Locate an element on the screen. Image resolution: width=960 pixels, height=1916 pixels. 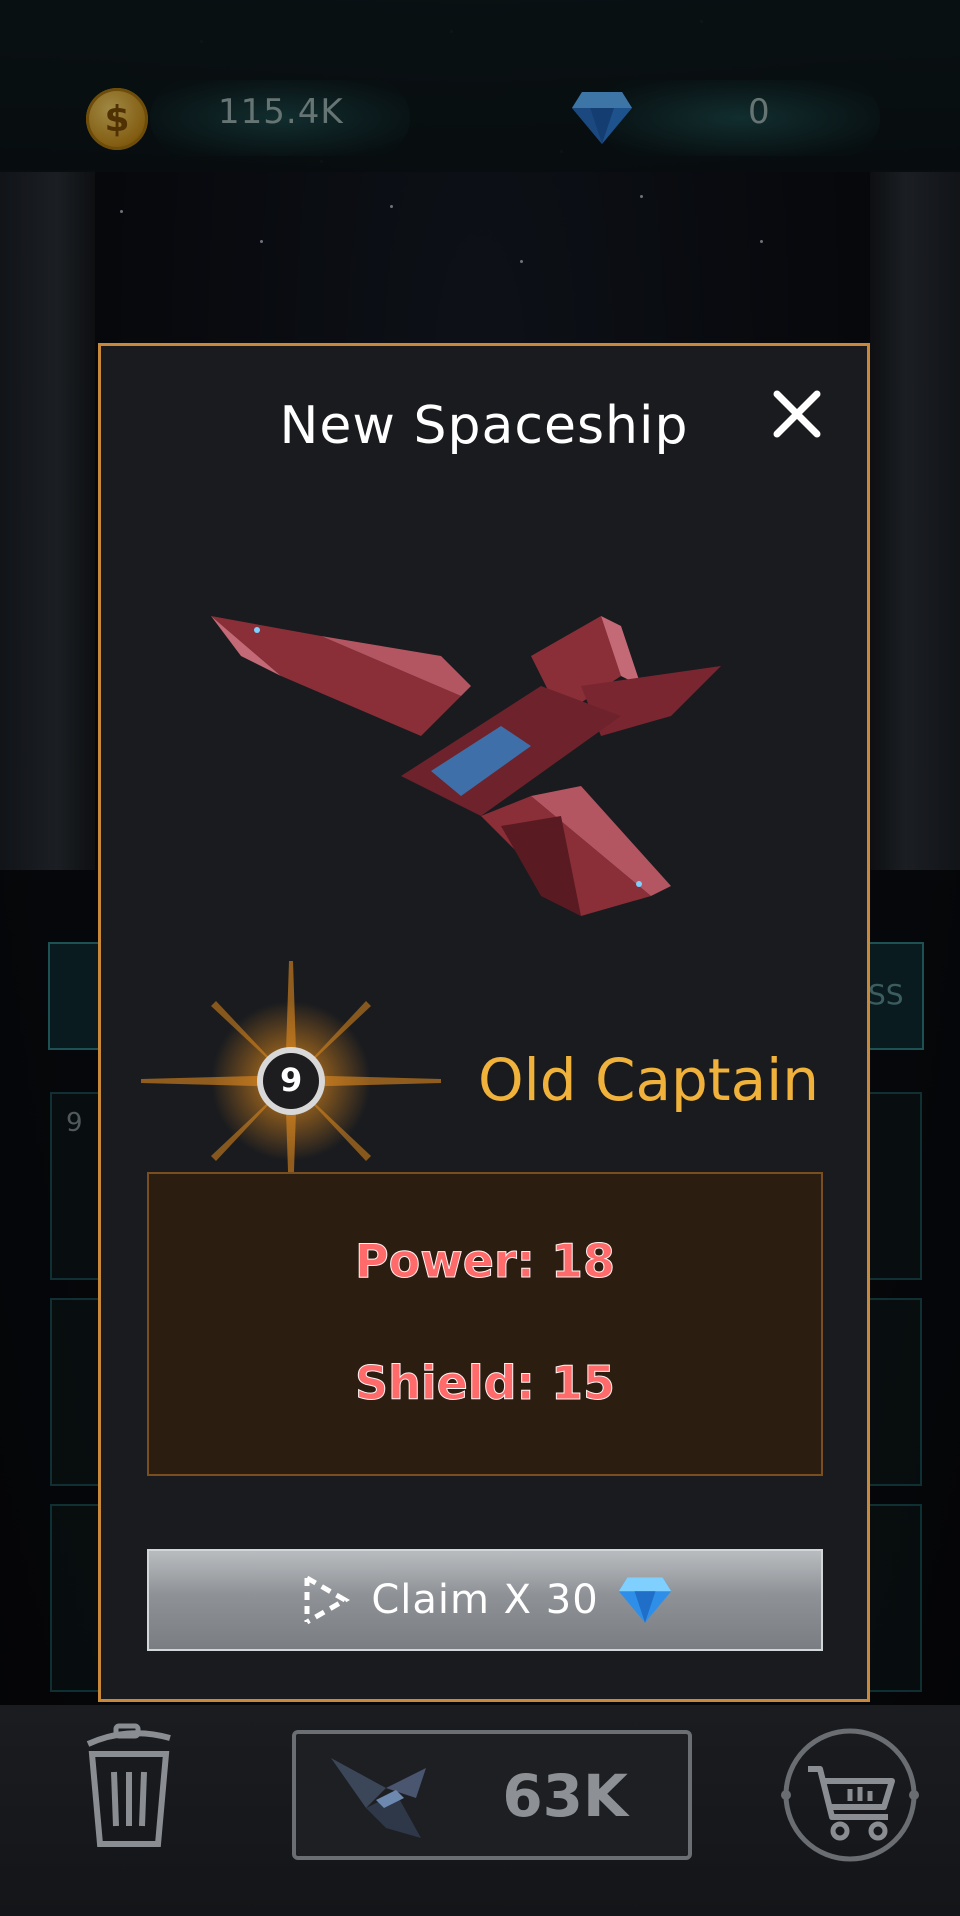
buy-price: 63K is located at coordinates (565, 1796).